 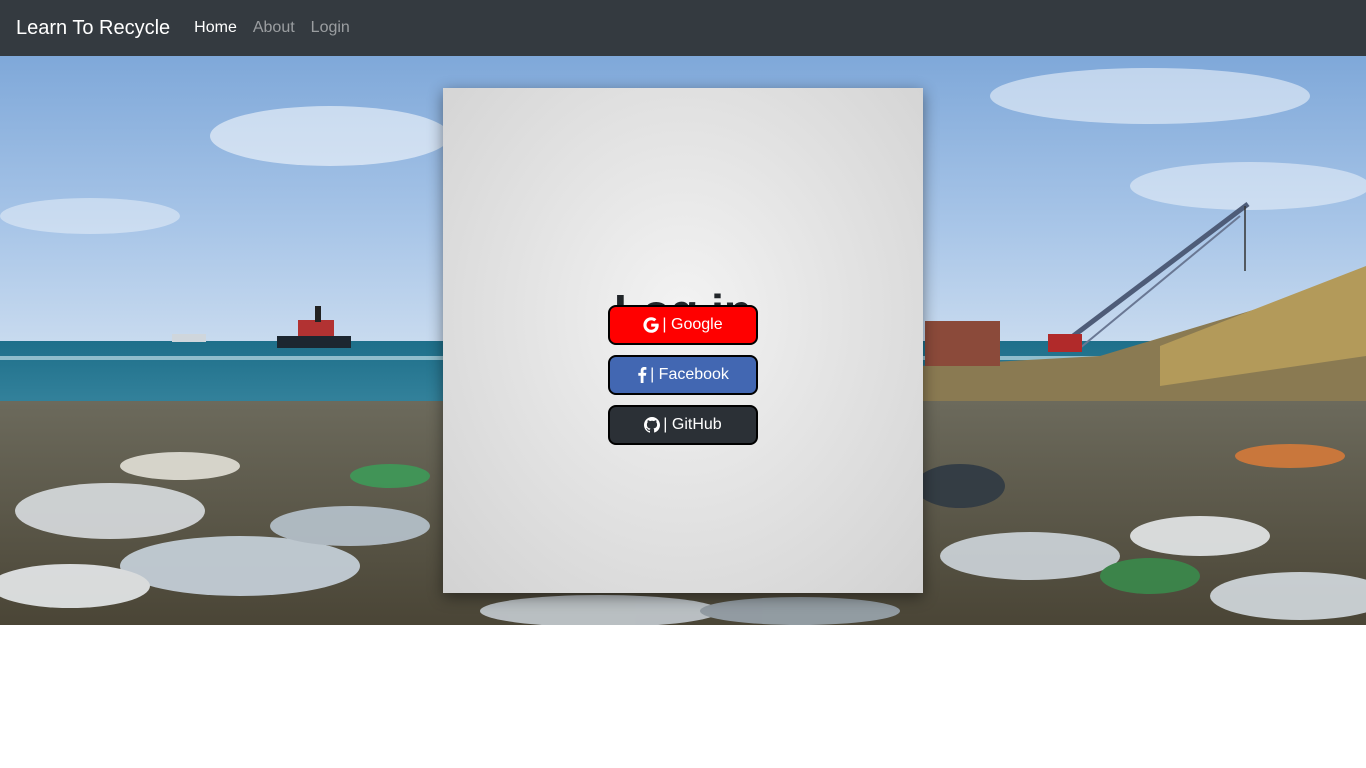 I want to click on github-login-button: | GitHub, so click(x=683, y=425).